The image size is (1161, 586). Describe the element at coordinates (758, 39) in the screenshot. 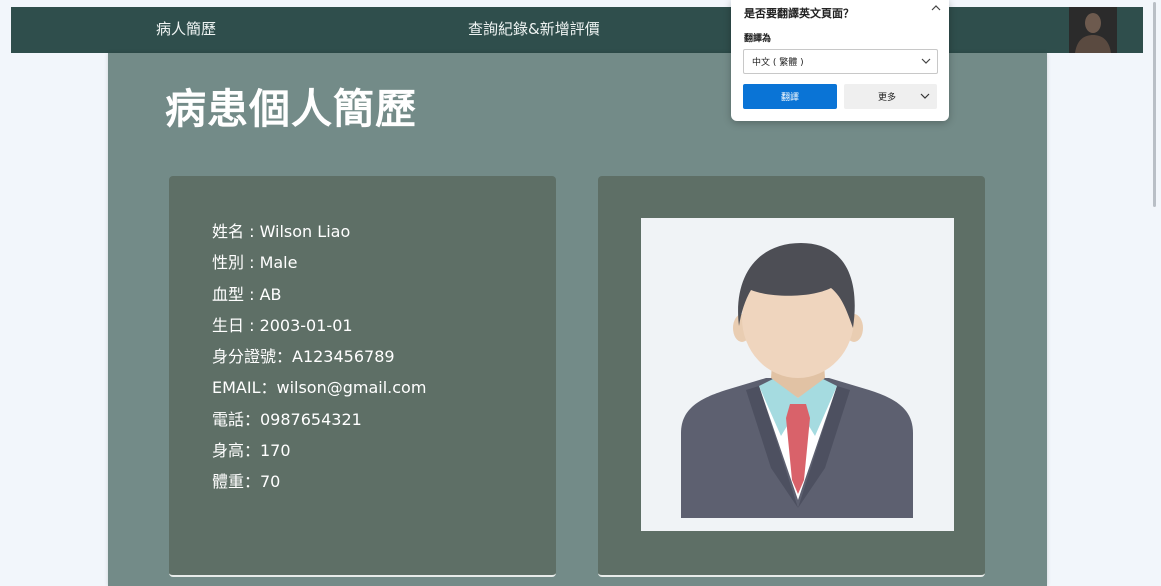

I see `translate-target-label: 翻譯為` at that location.